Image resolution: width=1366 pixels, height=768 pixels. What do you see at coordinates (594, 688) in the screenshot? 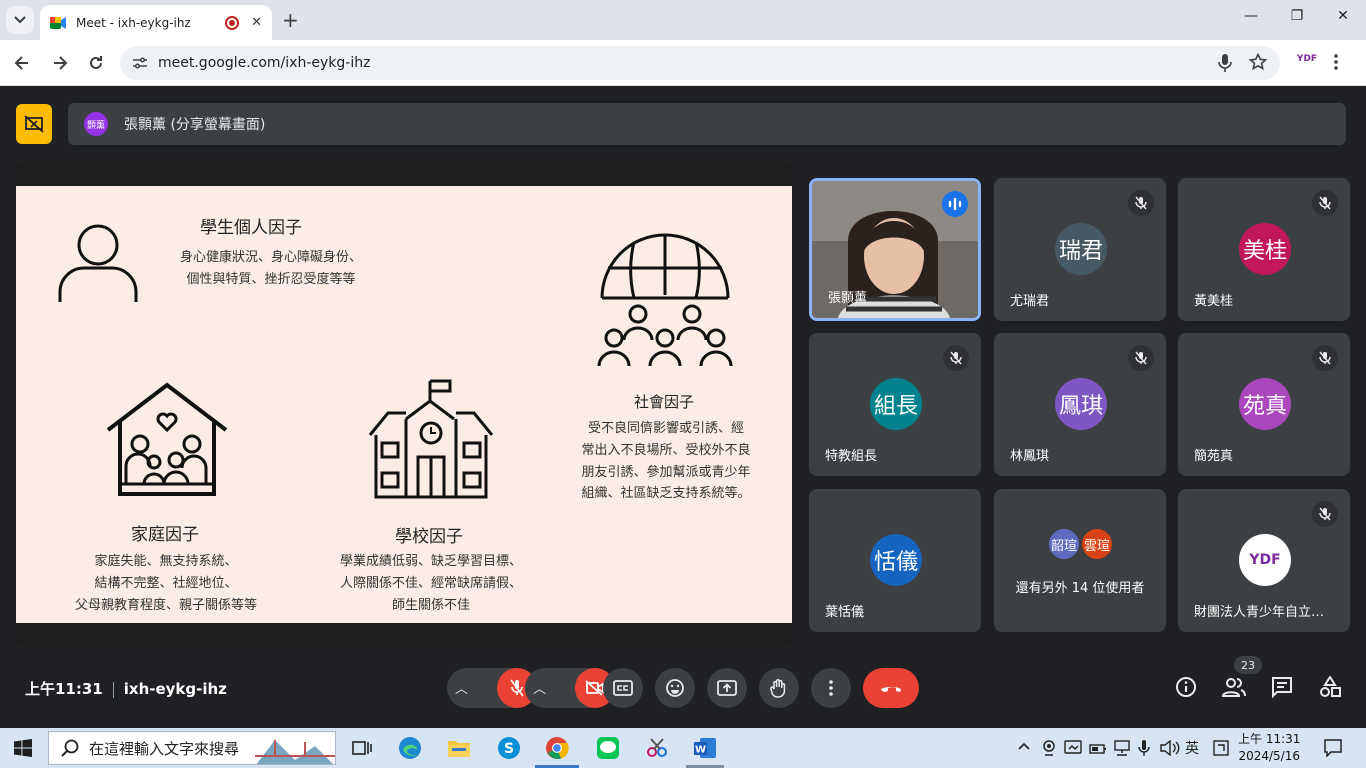
I see `camera-off-icon` at bounding box center [594, 688].